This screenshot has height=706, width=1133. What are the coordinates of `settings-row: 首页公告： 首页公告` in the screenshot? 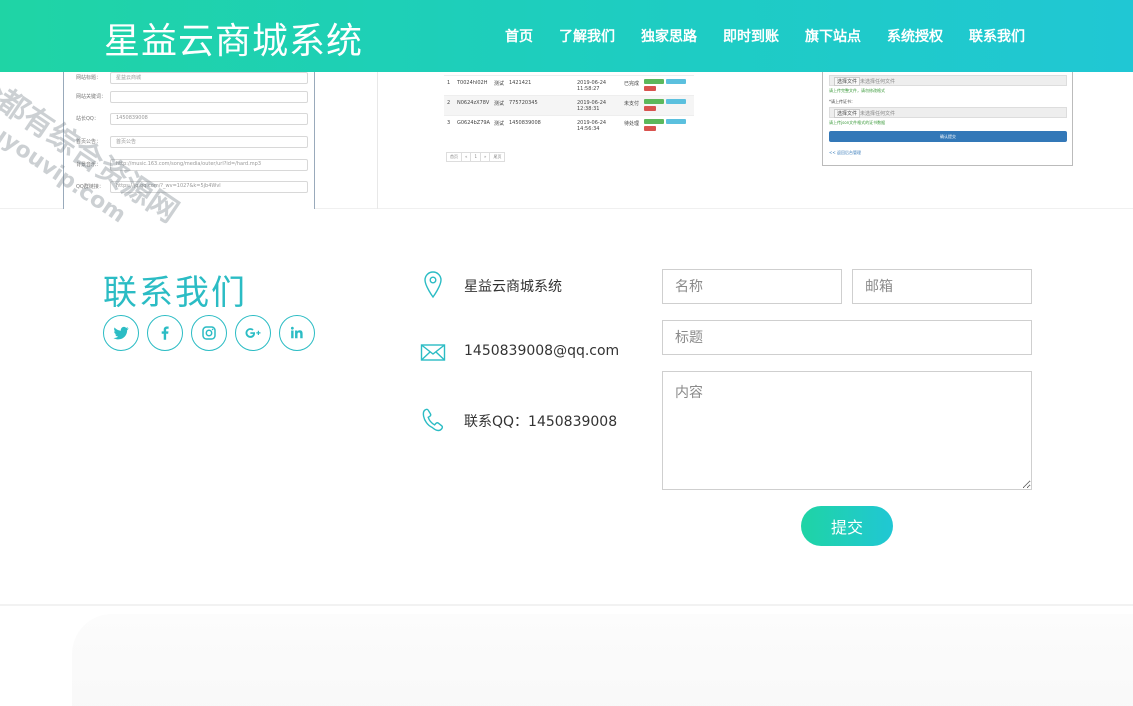 It's located at (189, 143).